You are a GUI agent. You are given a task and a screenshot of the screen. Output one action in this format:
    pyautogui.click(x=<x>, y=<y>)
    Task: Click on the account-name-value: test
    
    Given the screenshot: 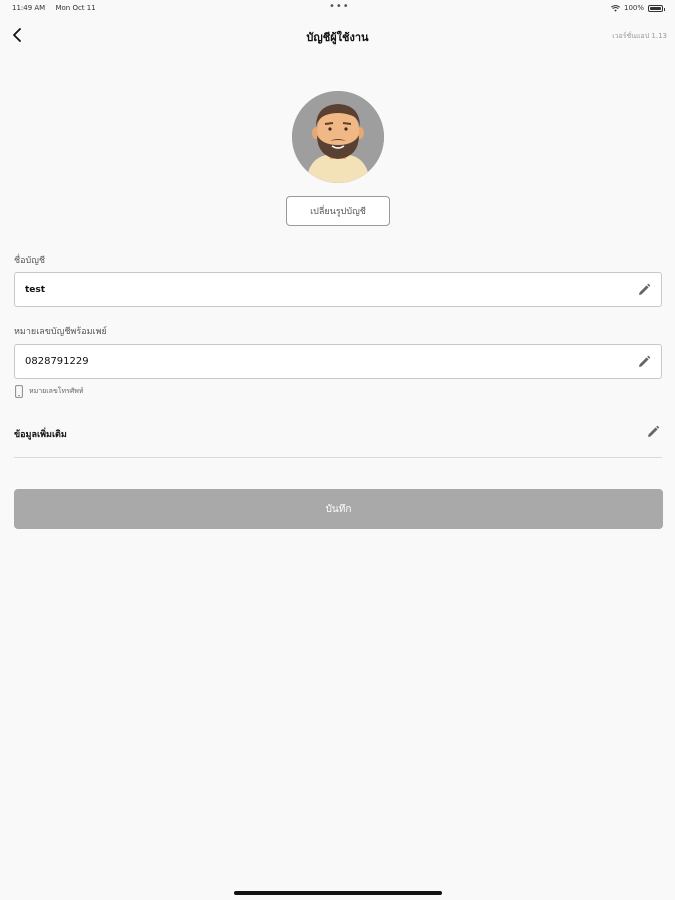 What is the action you would take?
    pyautogui.click(x=35, y=289)
    